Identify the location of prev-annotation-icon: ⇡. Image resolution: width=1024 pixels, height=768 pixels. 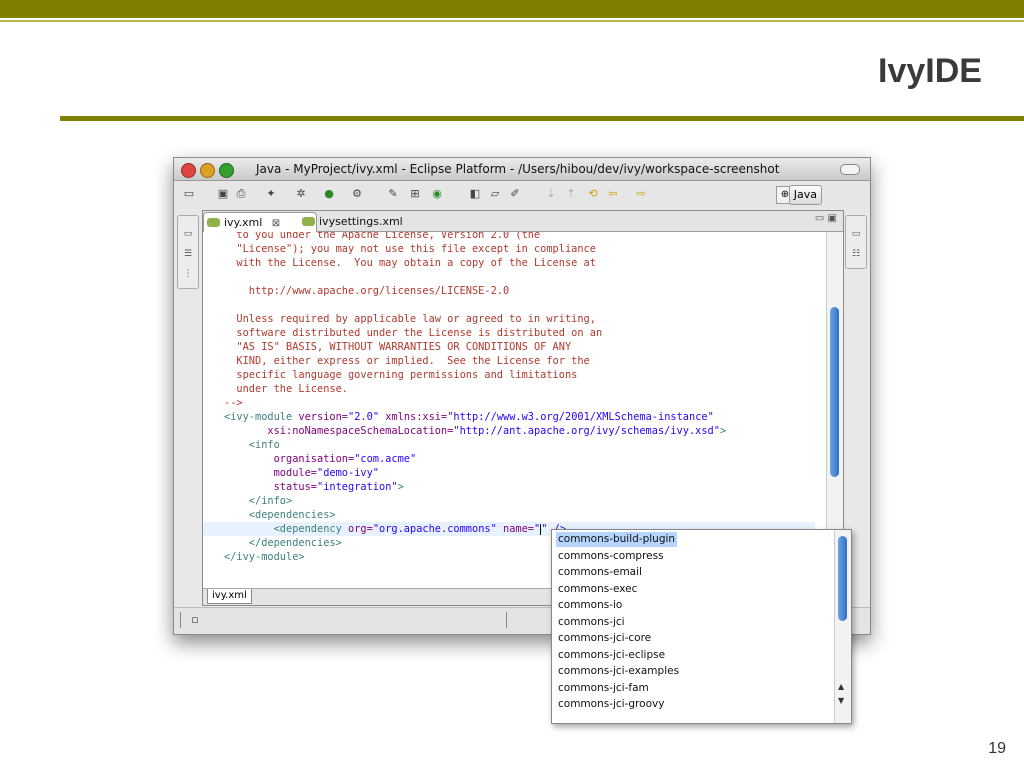
(571, 194).